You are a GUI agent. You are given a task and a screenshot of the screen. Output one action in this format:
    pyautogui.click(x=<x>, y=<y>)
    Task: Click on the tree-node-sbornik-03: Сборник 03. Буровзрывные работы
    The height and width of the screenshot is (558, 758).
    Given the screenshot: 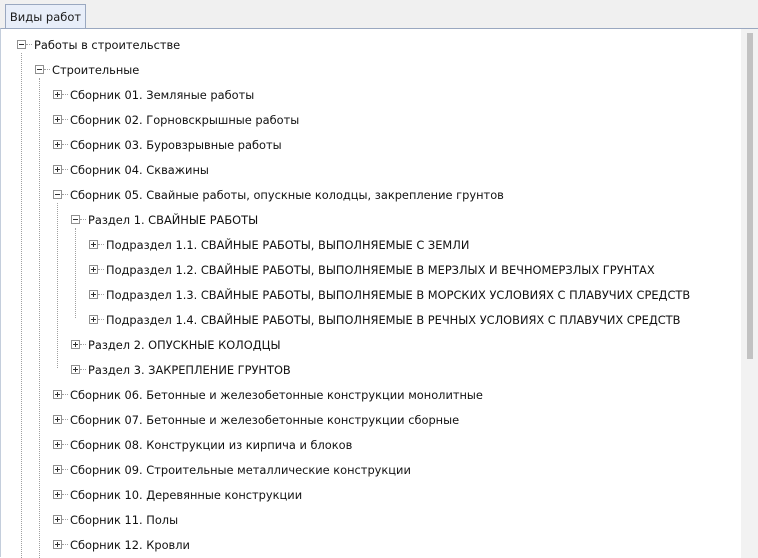 What is the action you would take?
    pyautogui.click(x=167, y=144)
    